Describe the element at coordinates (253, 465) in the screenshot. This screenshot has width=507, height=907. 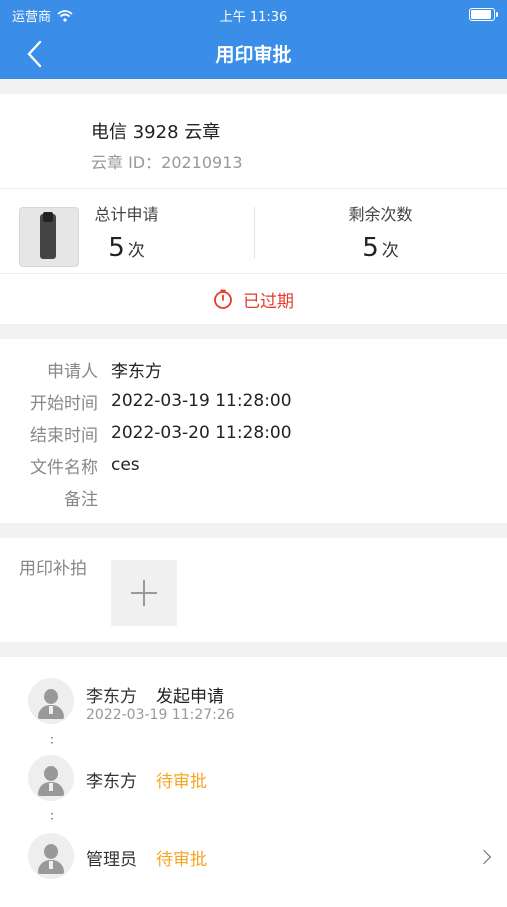
I see `detail-file-name: 文件名称 ces` at that location.